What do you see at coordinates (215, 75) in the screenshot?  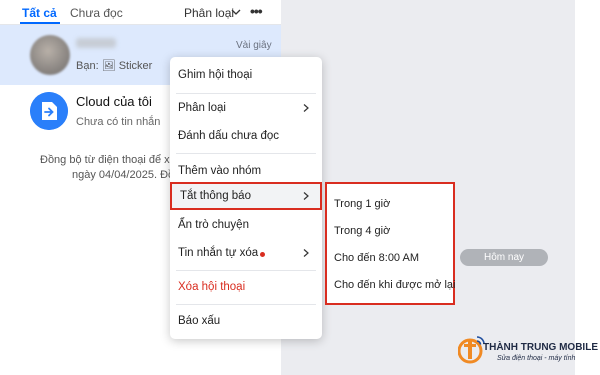 I see `menu-item-label: Ghim hội thoại` at bounding box center [215, 75].